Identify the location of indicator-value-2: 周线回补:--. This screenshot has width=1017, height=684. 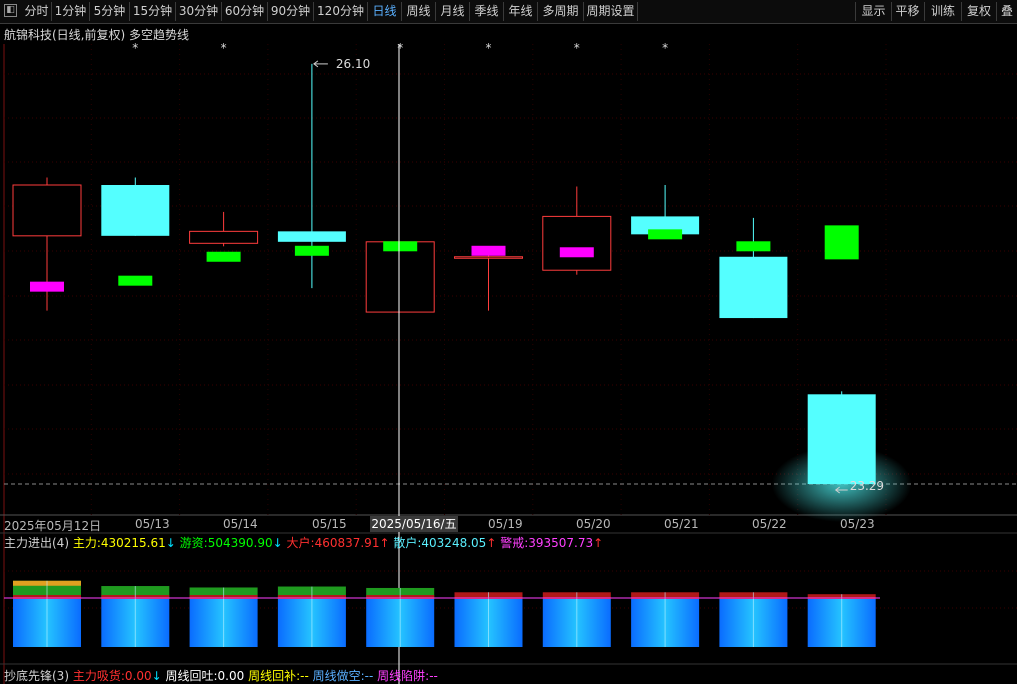
(278, 676).